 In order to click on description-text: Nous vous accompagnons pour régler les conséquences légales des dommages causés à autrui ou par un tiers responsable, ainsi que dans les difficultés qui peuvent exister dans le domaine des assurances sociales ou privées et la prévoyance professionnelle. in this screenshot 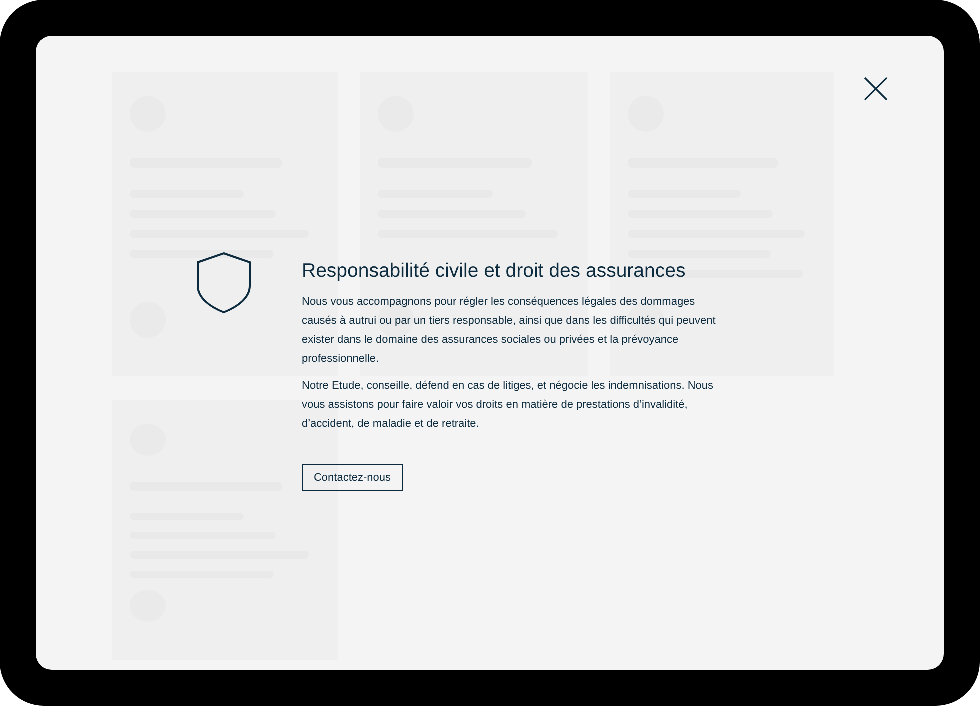, I will do `click(509, 331)`.